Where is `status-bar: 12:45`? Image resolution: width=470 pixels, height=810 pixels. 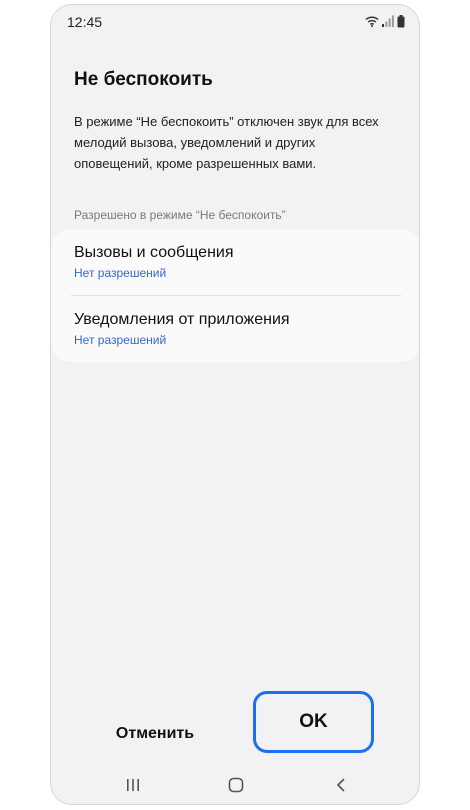
status-bar: 12:45 is located at coordinates (235, 22).